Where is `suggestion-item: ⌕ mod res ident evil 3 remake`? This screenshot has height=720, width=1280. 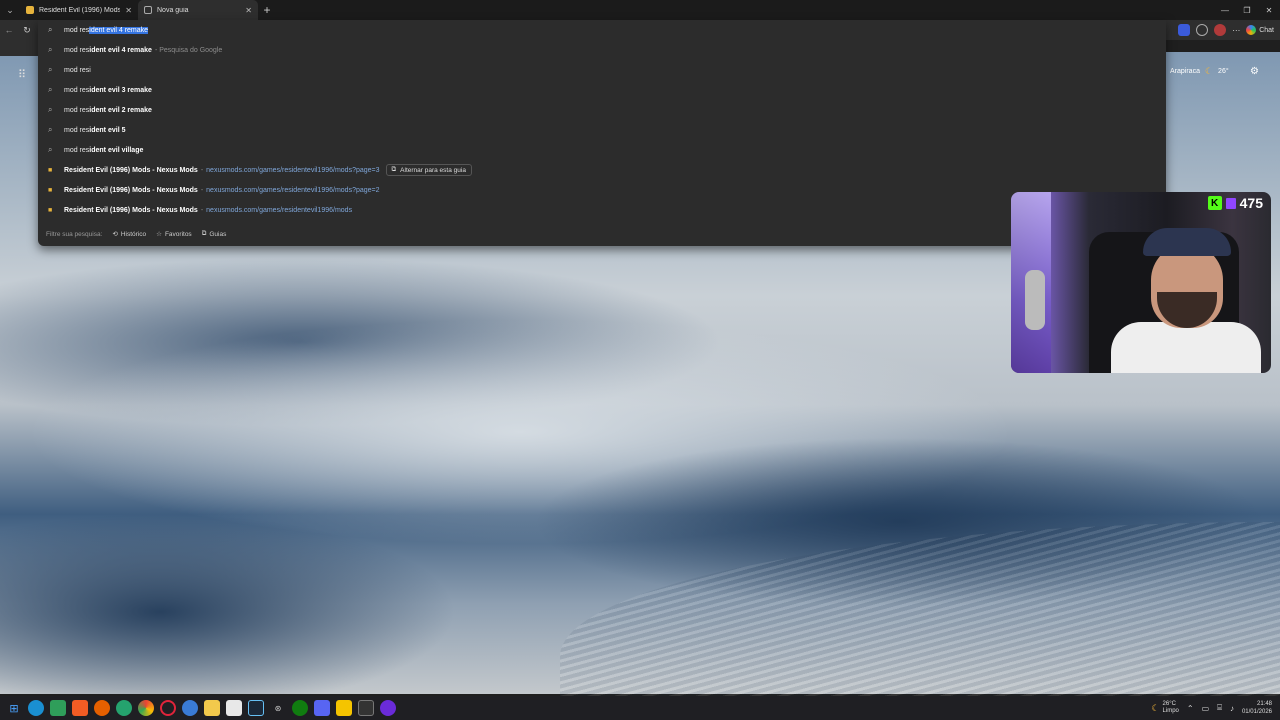 suggestion-item: ⌕ mod res ident evil 3 remake is located at coordinates (602, 90).